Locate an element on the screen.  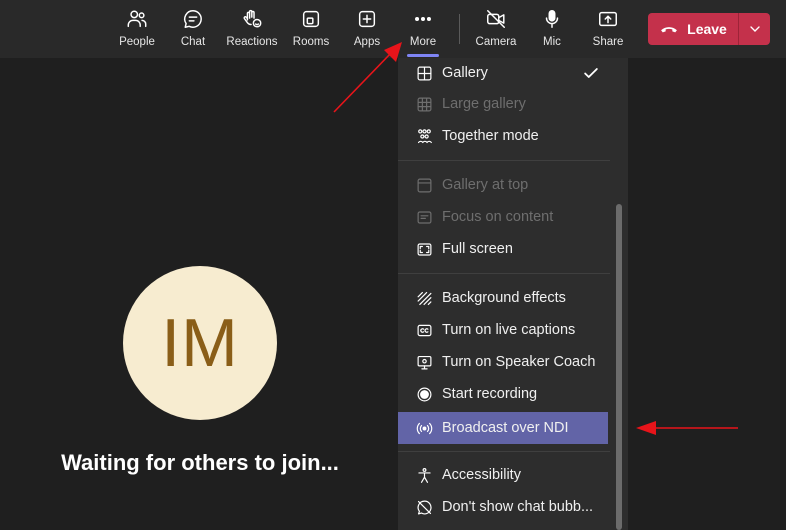
raise-hand-icon is located at coordinates (252, 18).